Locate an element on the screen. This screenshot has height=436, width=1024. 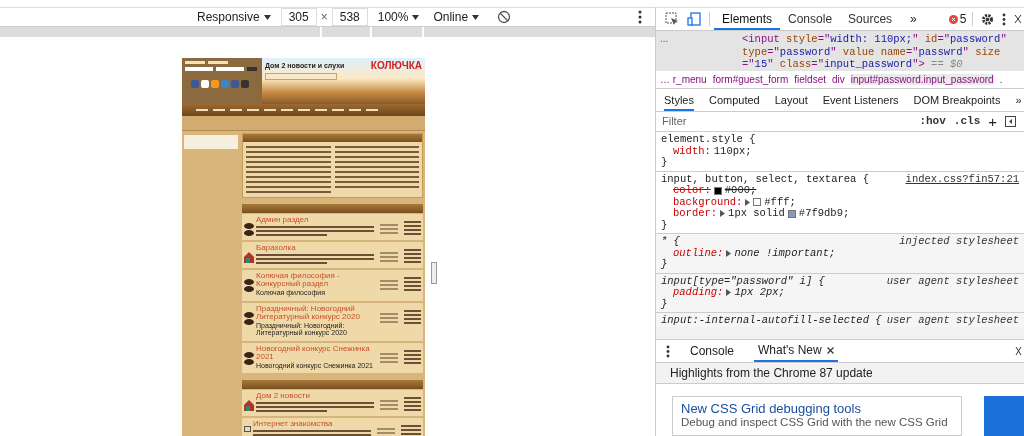
horizontal-scrollbar is located at coordinates (840, 333).